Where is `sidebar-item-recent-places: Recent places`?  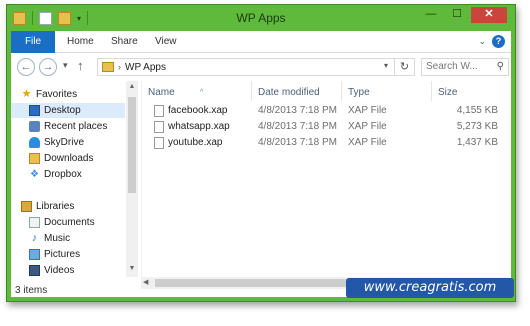 sidebar-item-recent-places: Recent places is located at coordinates (68, 126).